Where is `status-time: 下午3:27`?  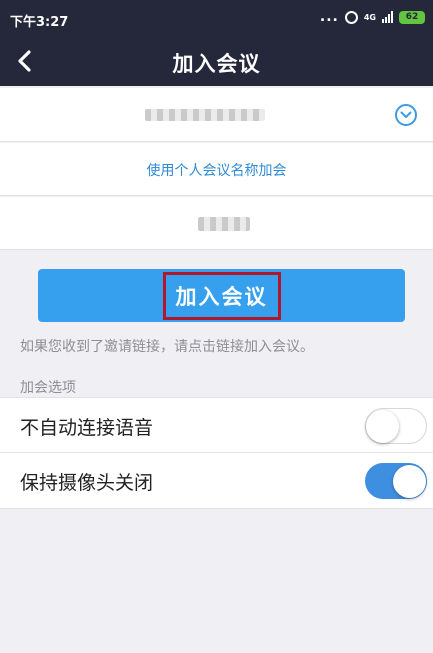 status-time: 下午3:27 is located at coordinates (39, 22).